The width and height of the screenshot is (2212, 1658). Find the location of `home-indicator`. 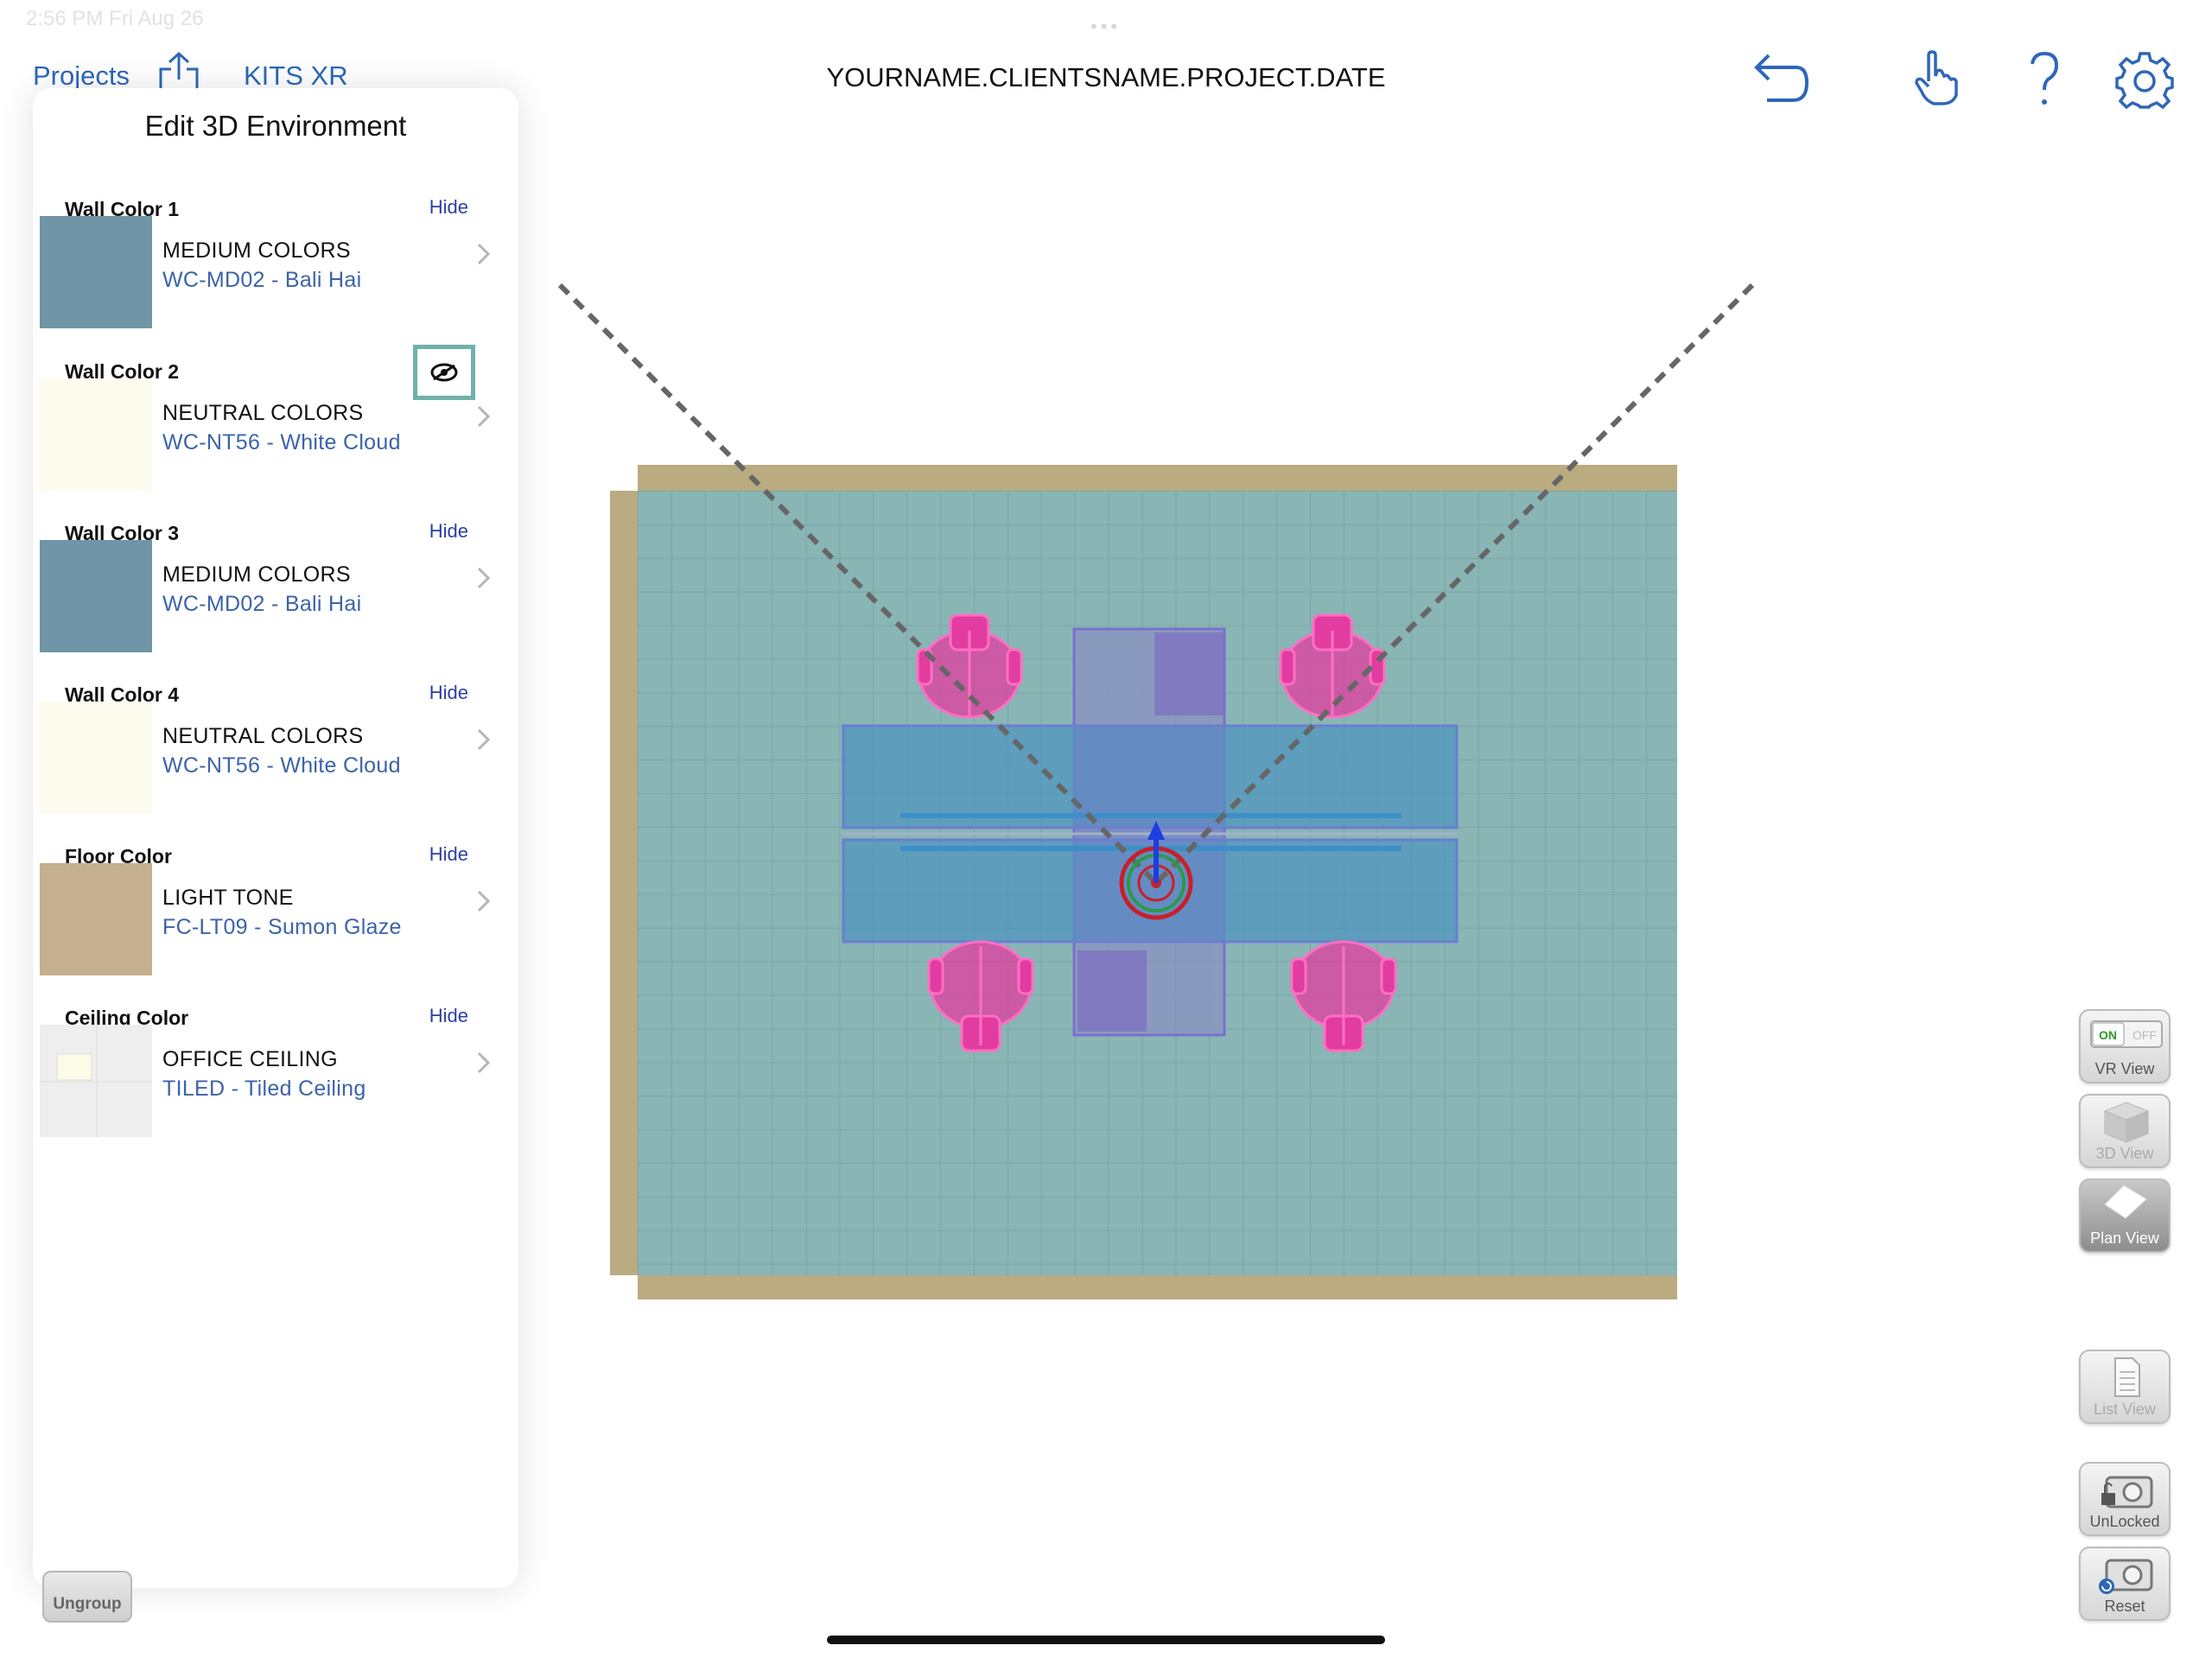

home-indicator is located at coordinates (1106, 1640).